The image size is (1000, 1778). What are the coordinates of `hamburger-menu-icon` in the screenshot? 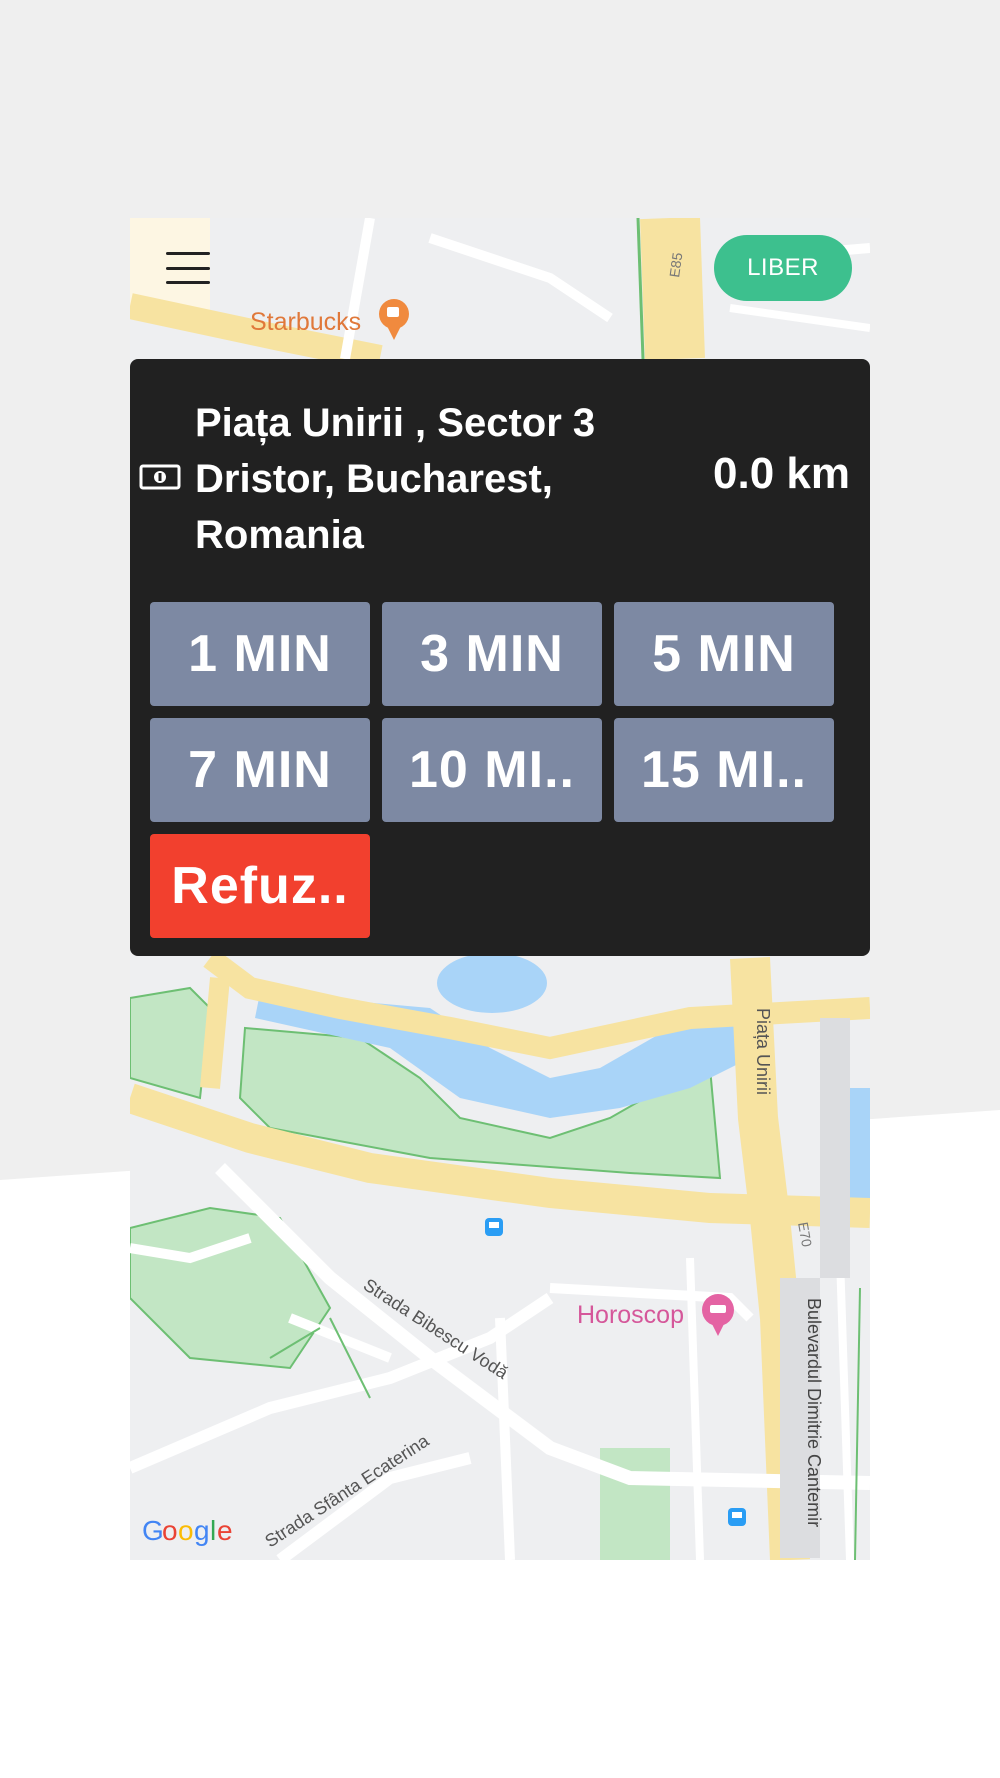 It's located at (188, 268).